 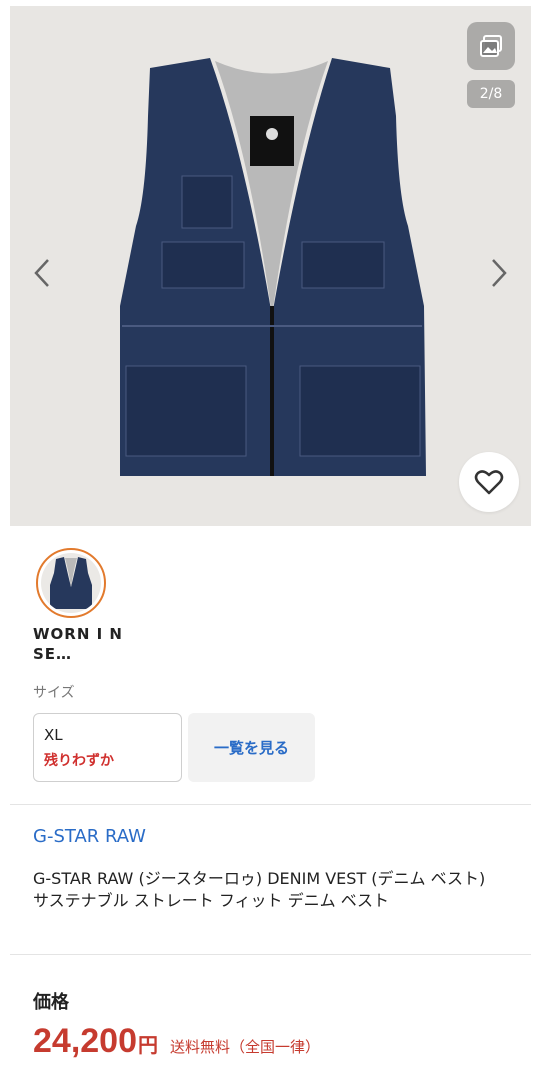 I want to click on size-value: XL, so click(x=53, y=735).